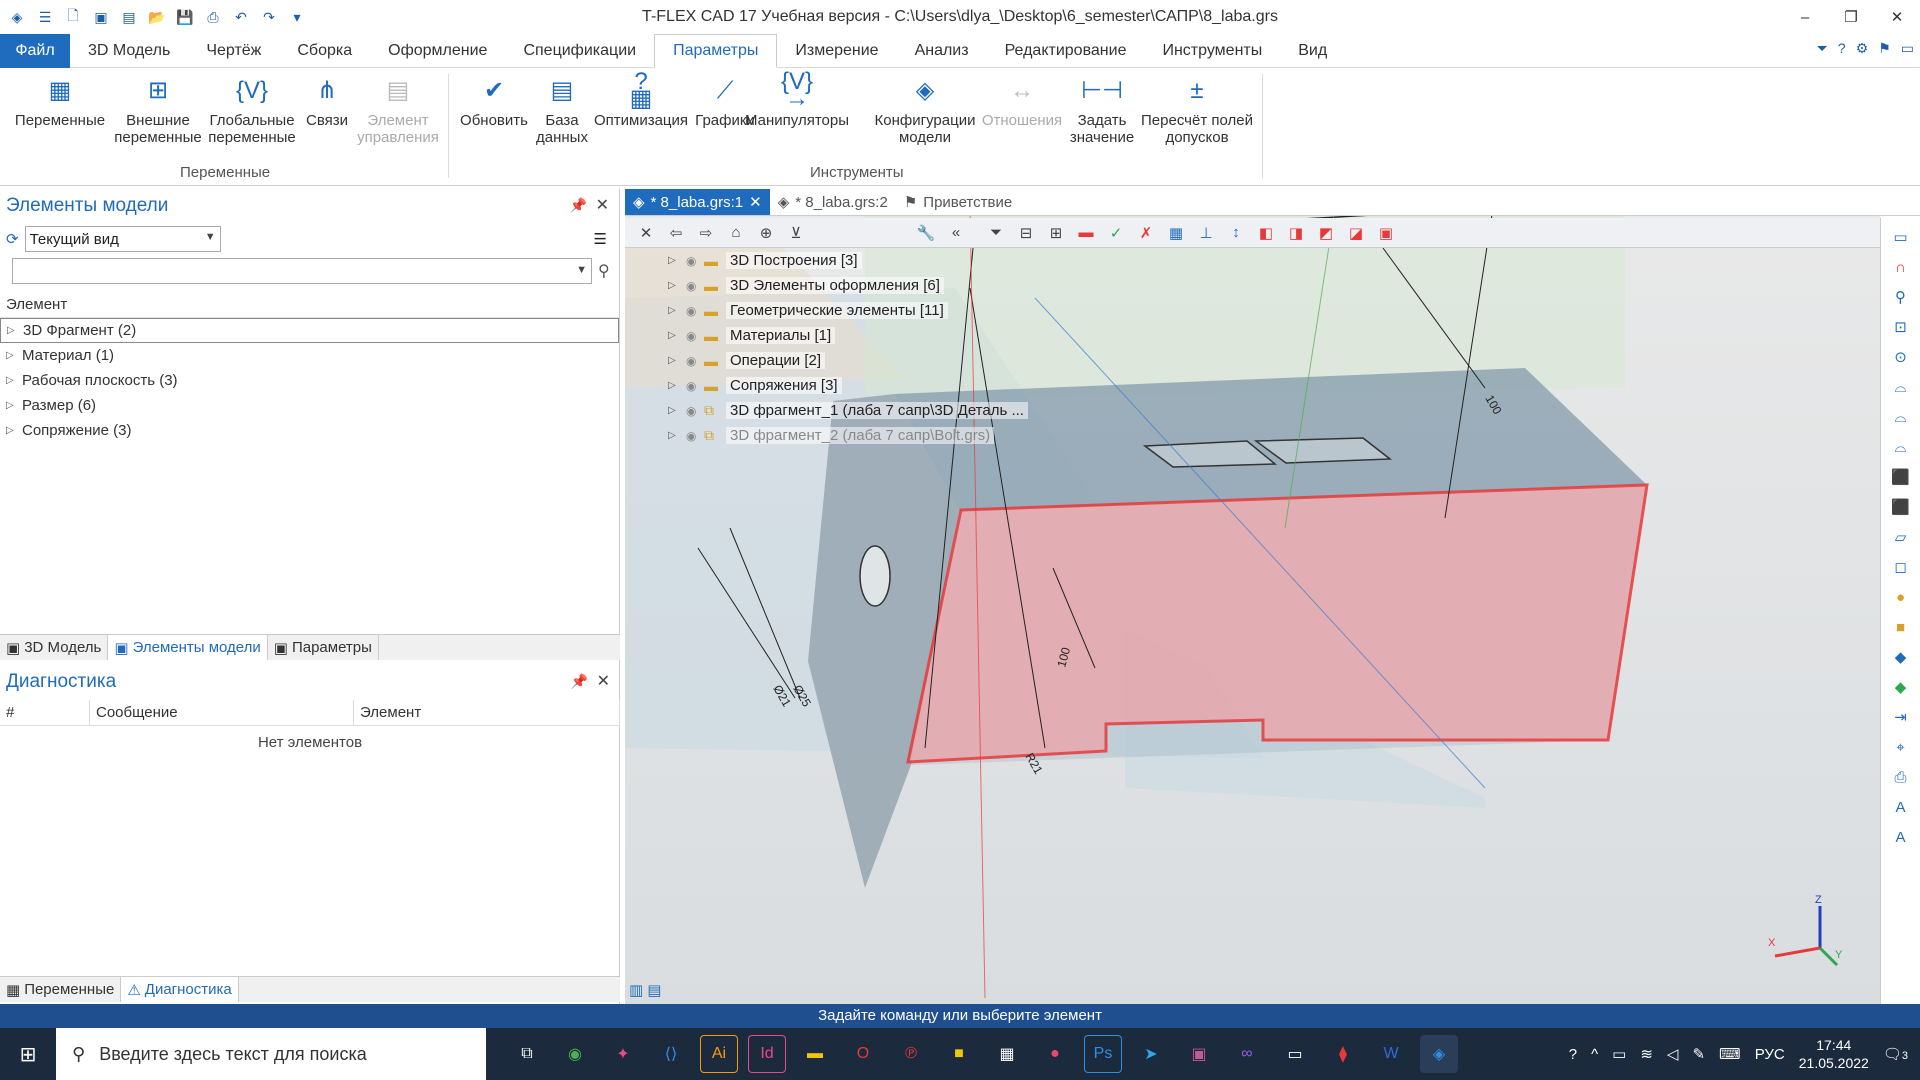 The height and width of the screenshot is (1080, 1920). Describe the element at coordinates (848, 335) in the screenshot. I see `model-tree-item: ▷ ◉ ▬ Материалы [1]` at that location.